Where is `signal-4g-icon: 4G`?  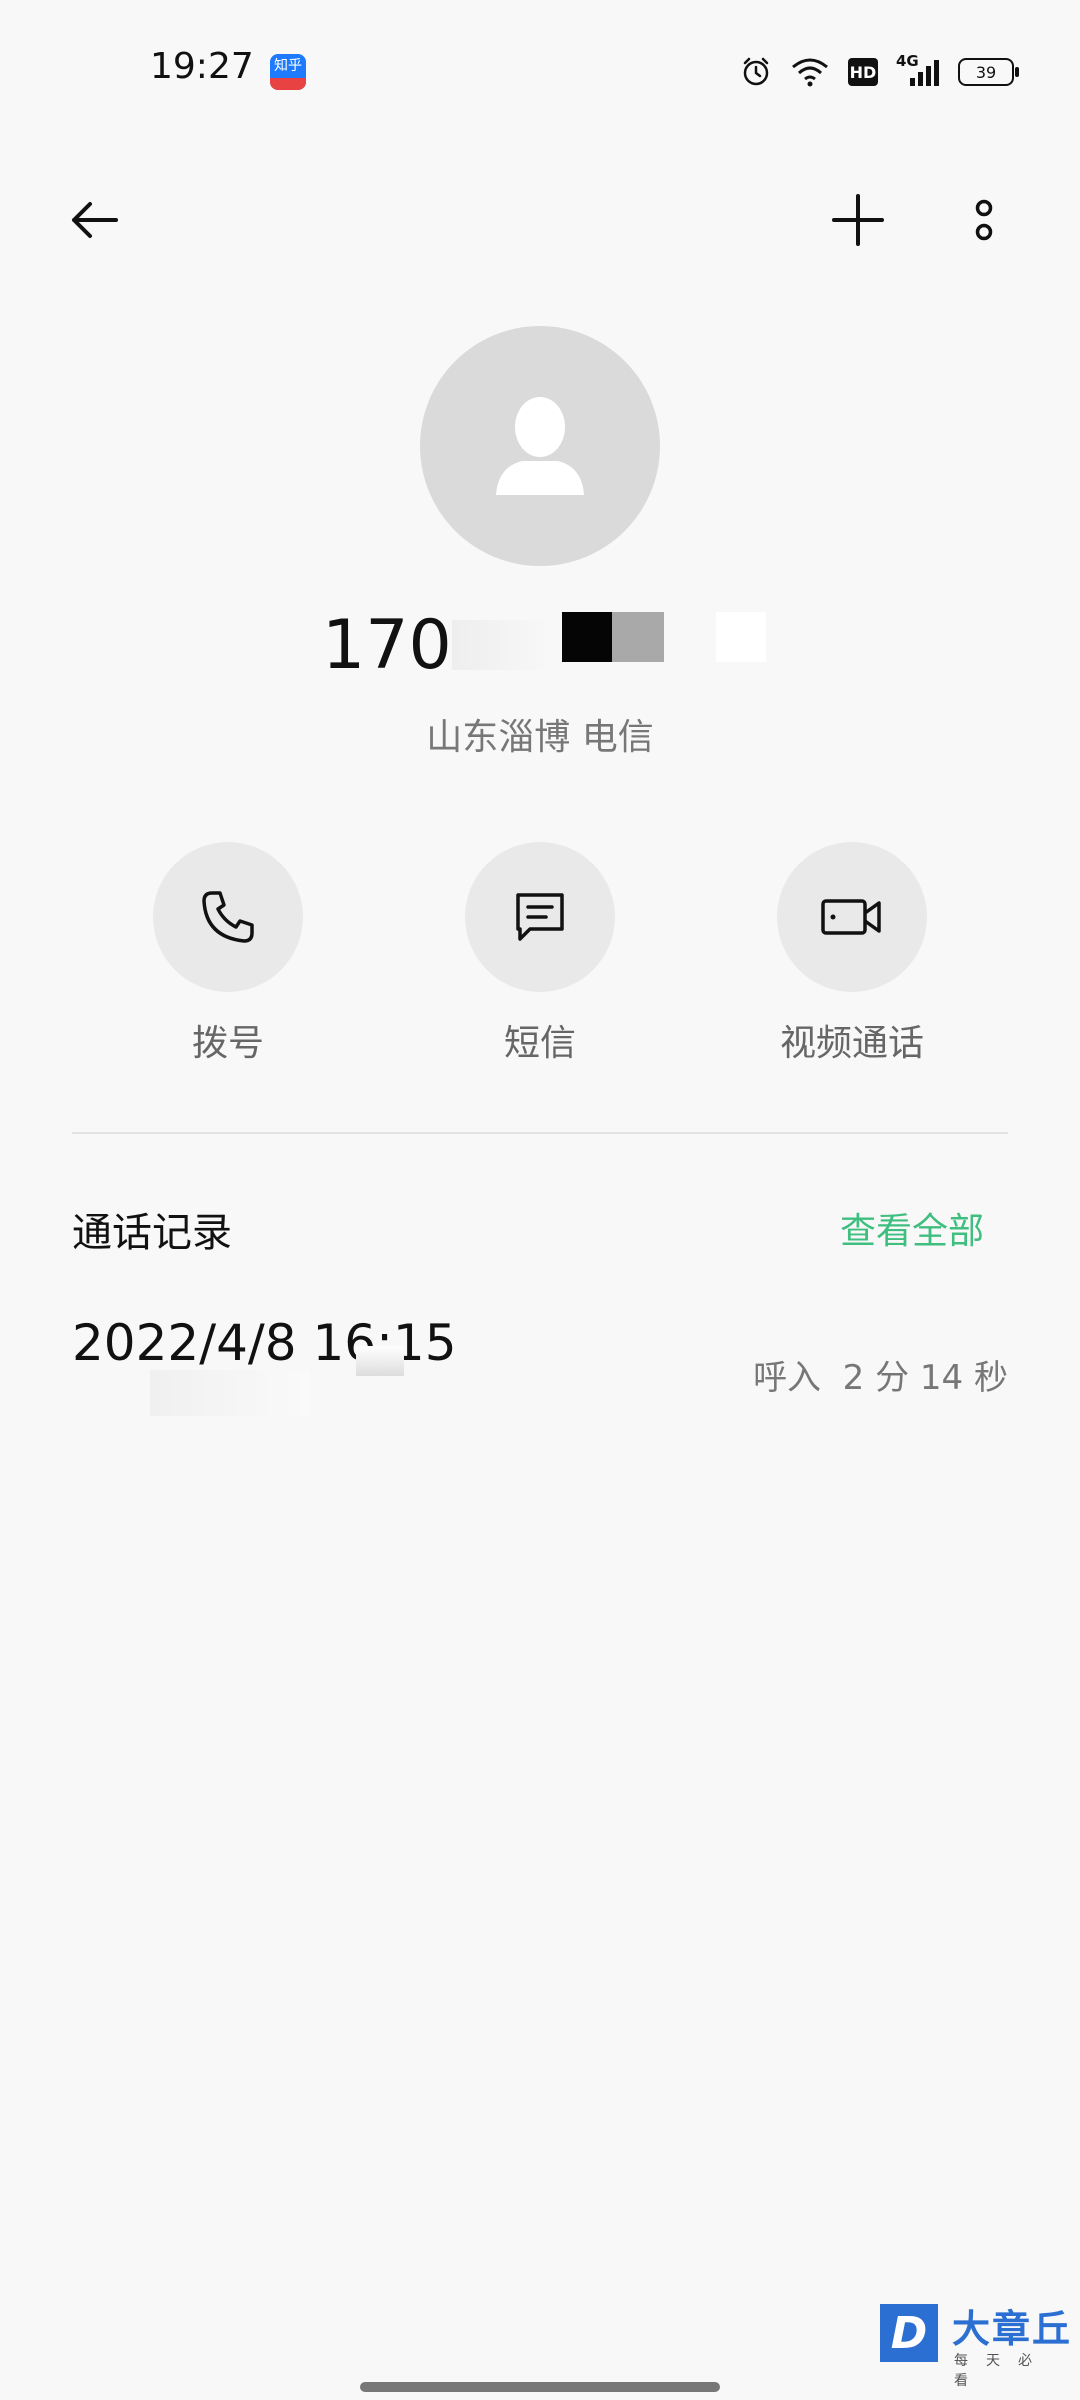 signal-4g-icon: 4G is located at coordinates (918, 70).